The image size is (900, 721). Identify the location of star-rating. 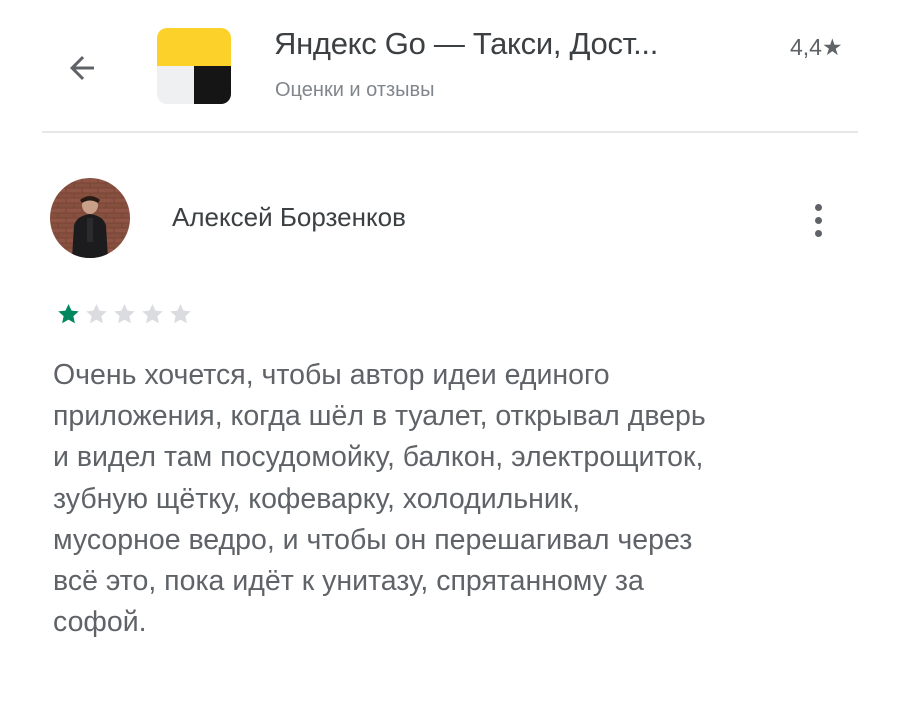
(124, 314).